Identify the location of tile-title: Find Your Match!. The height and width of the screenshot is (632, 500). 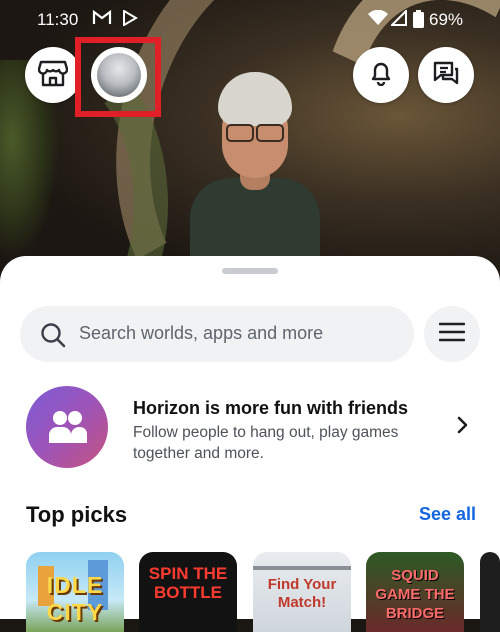
(302, 593).